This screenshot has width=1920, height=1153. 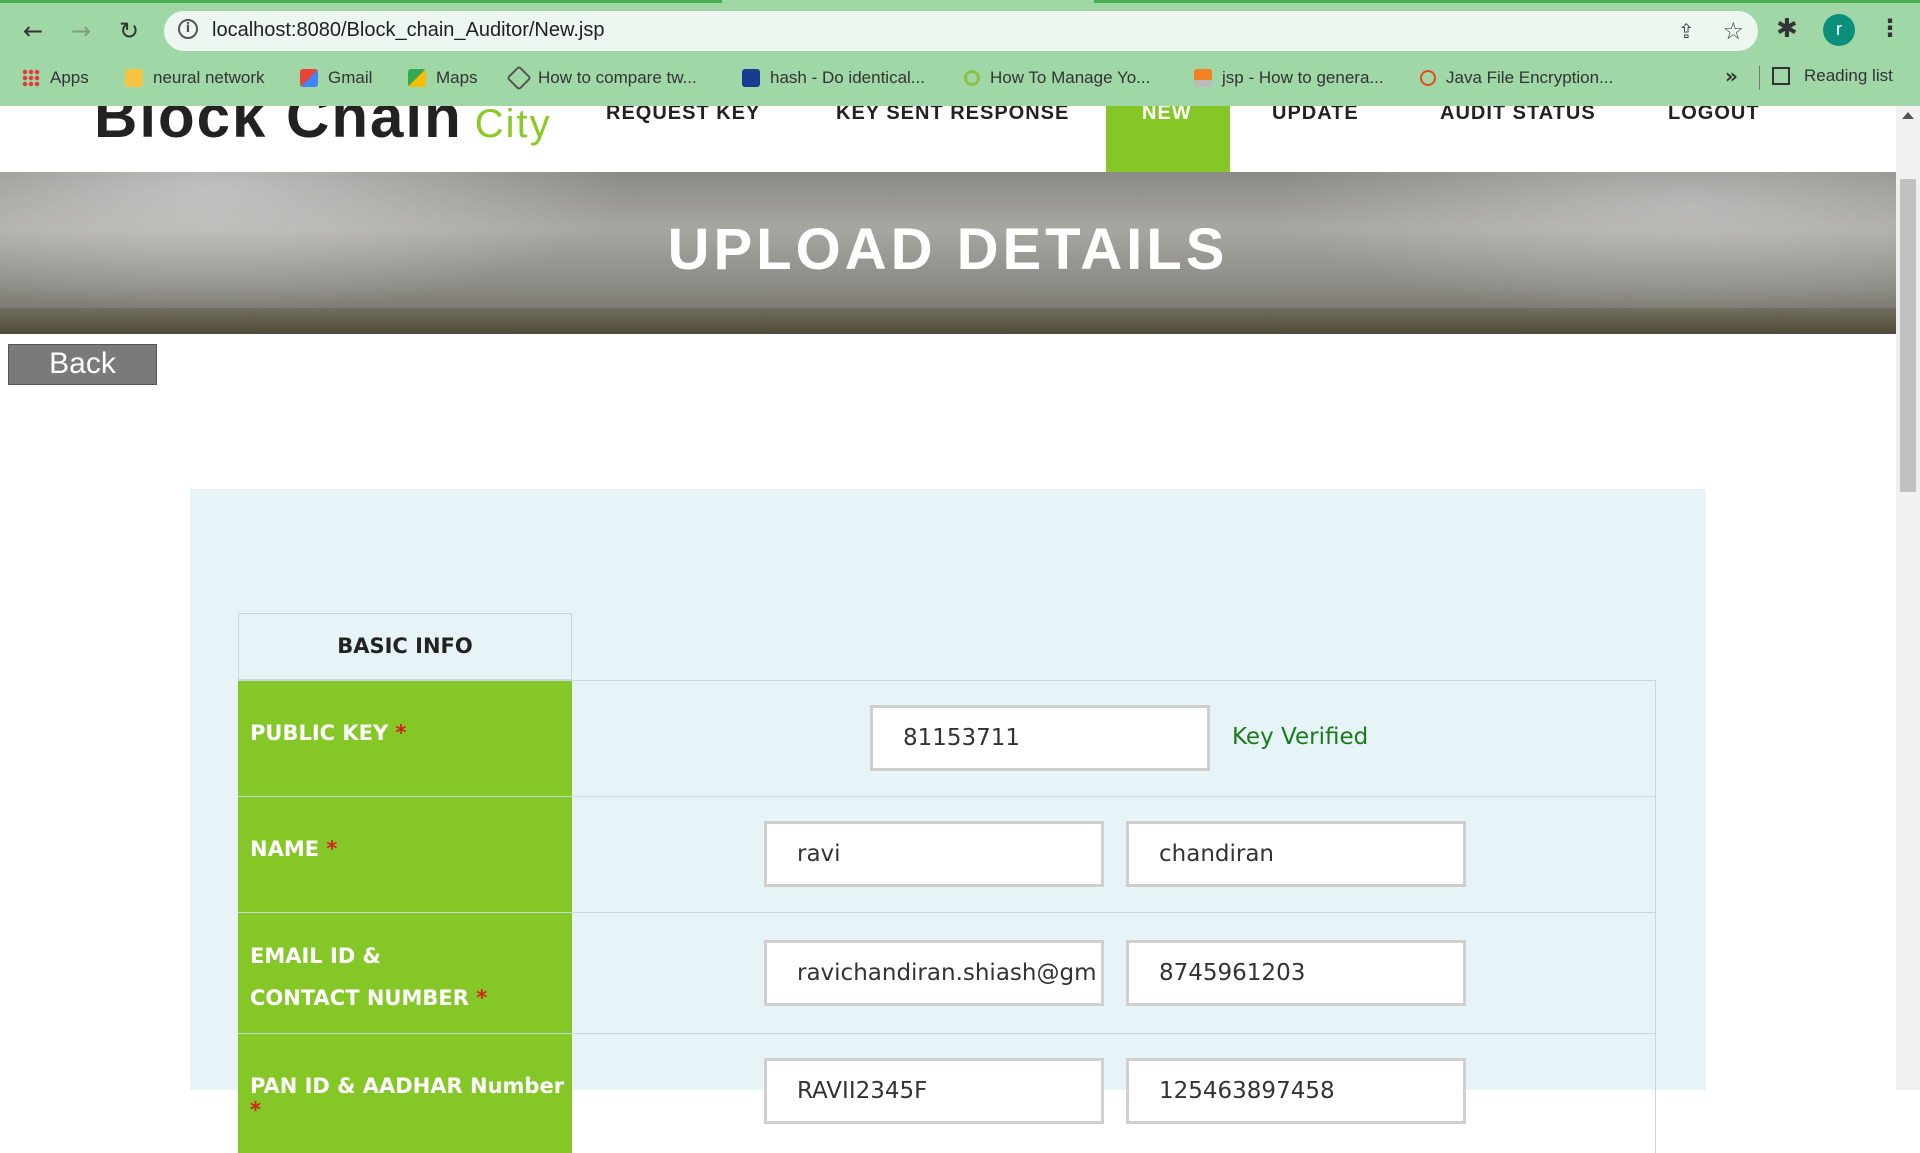 What do you see at coordinates (1848, 75) in the screenshot?
I see `reading-list-label: Reading list` at bounding box center [1848, 75].